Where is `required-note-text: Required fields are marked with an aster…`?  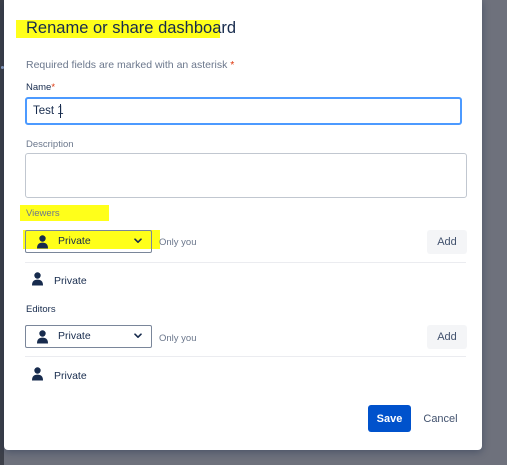
required-note-text: Required fields are marked with an aster… is located at coordinates (127, 65).